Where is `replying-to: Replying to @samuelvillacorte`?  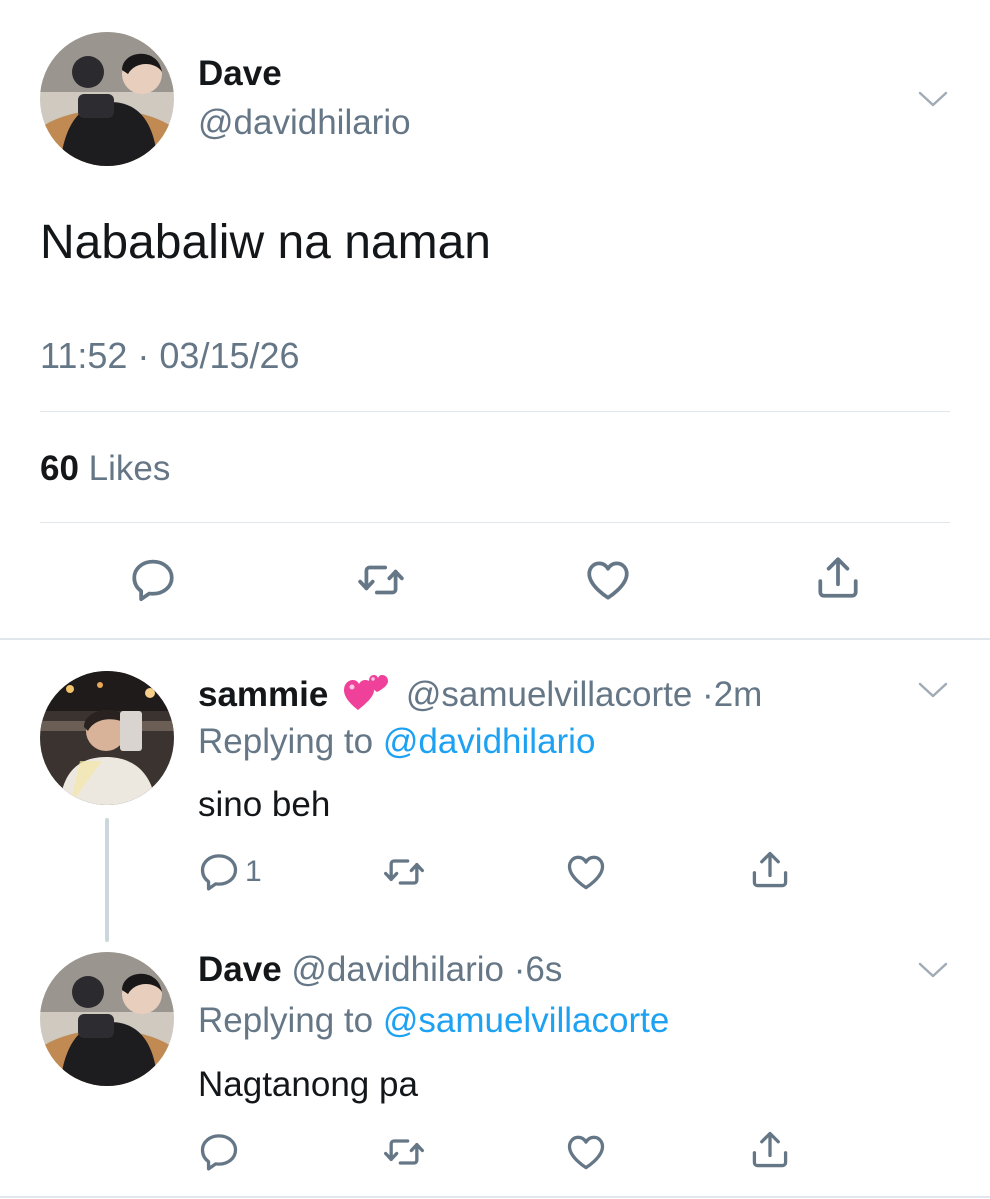
replying-to: Replying to @samuelvillacorte is located at coordinates (433, 1021).